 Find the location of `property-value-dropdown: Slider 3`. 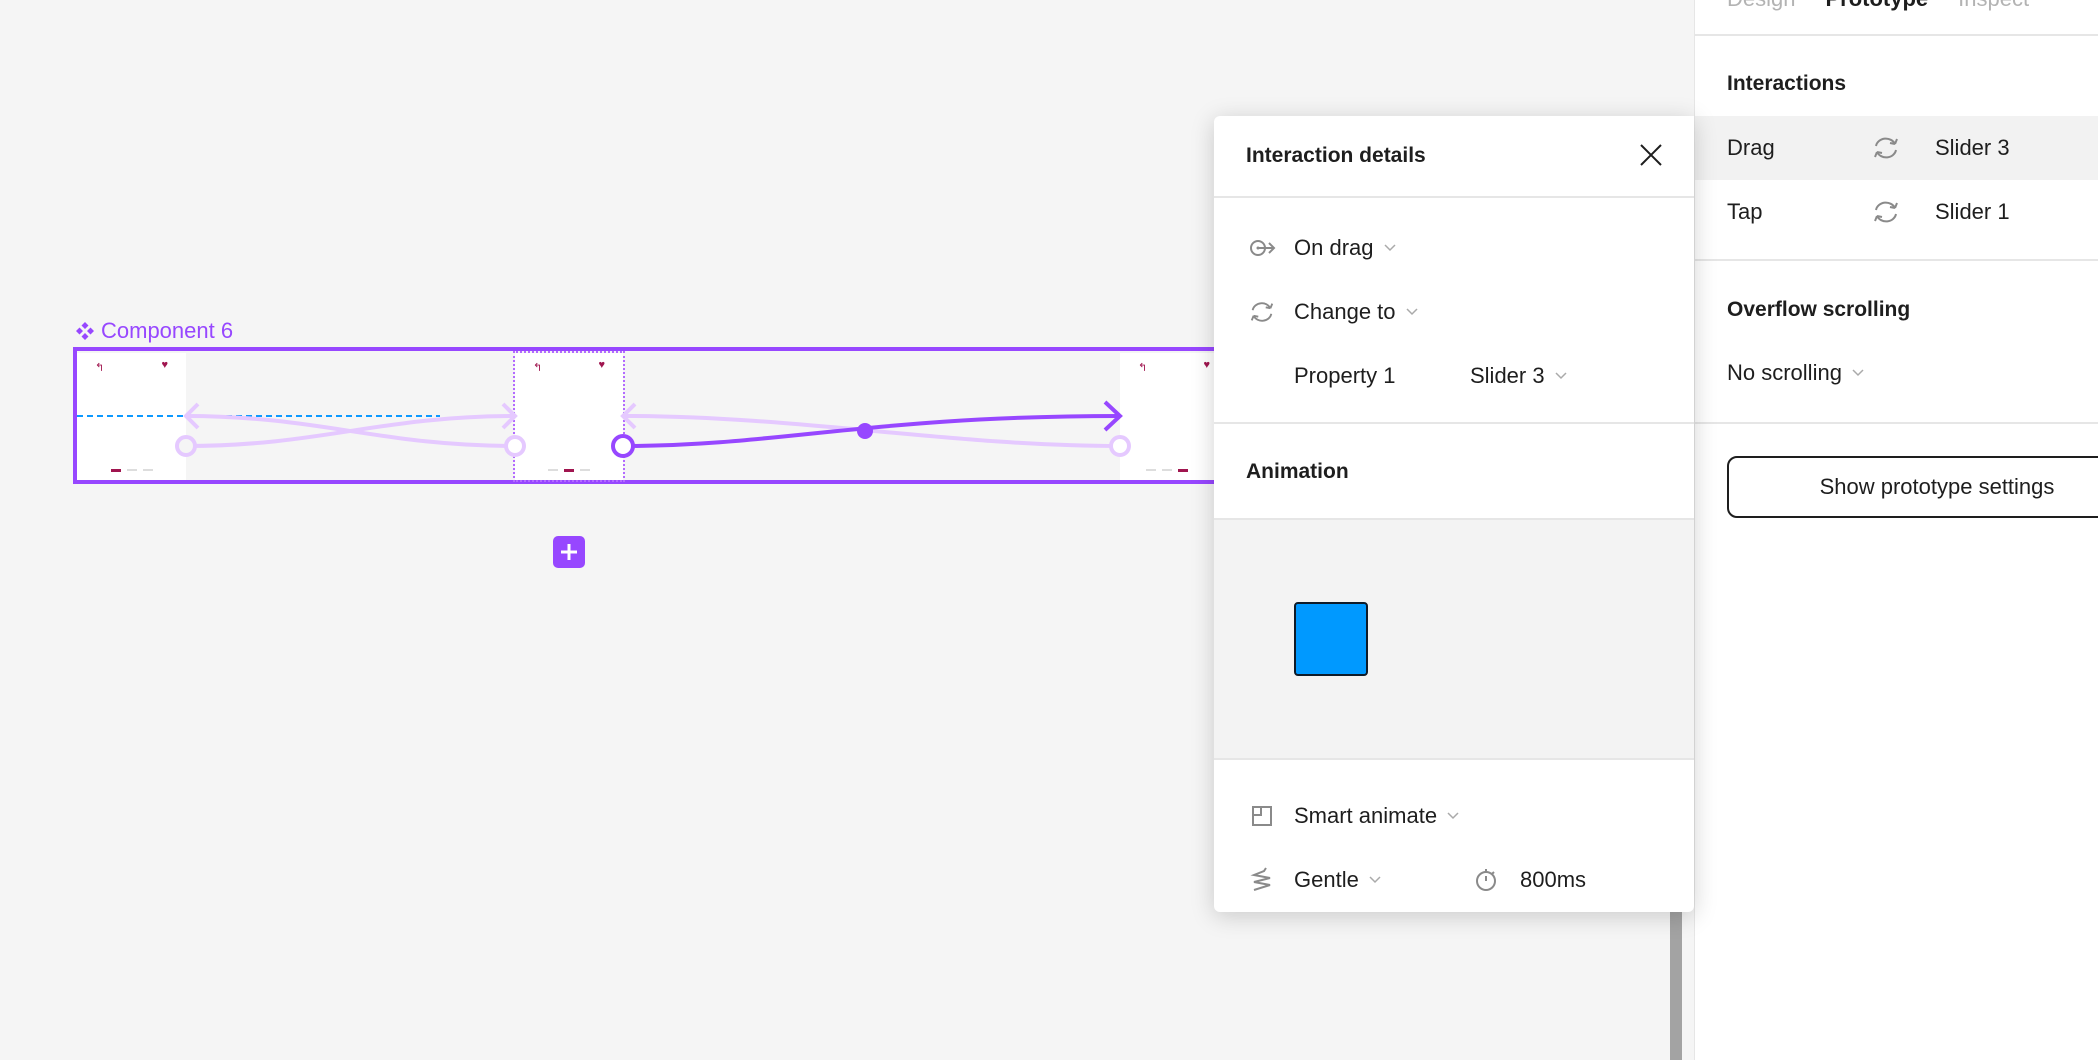

property-value-dropdown: Slider 3 is located at coordinates (1518, 376).